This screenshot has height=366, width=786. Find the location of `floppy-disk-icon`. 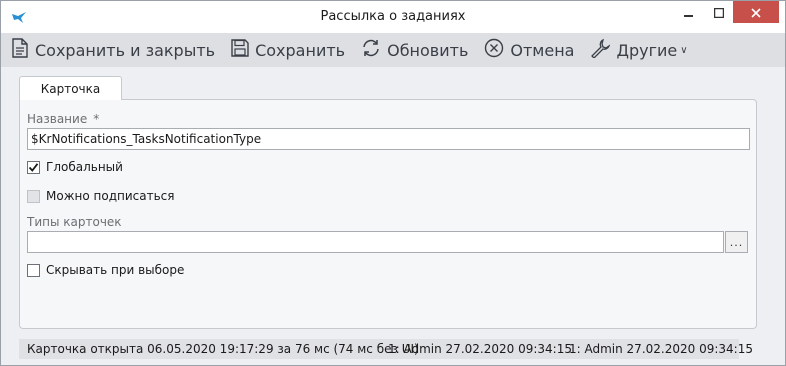

floppy-disk-icon is located at coordinates (243, 50).